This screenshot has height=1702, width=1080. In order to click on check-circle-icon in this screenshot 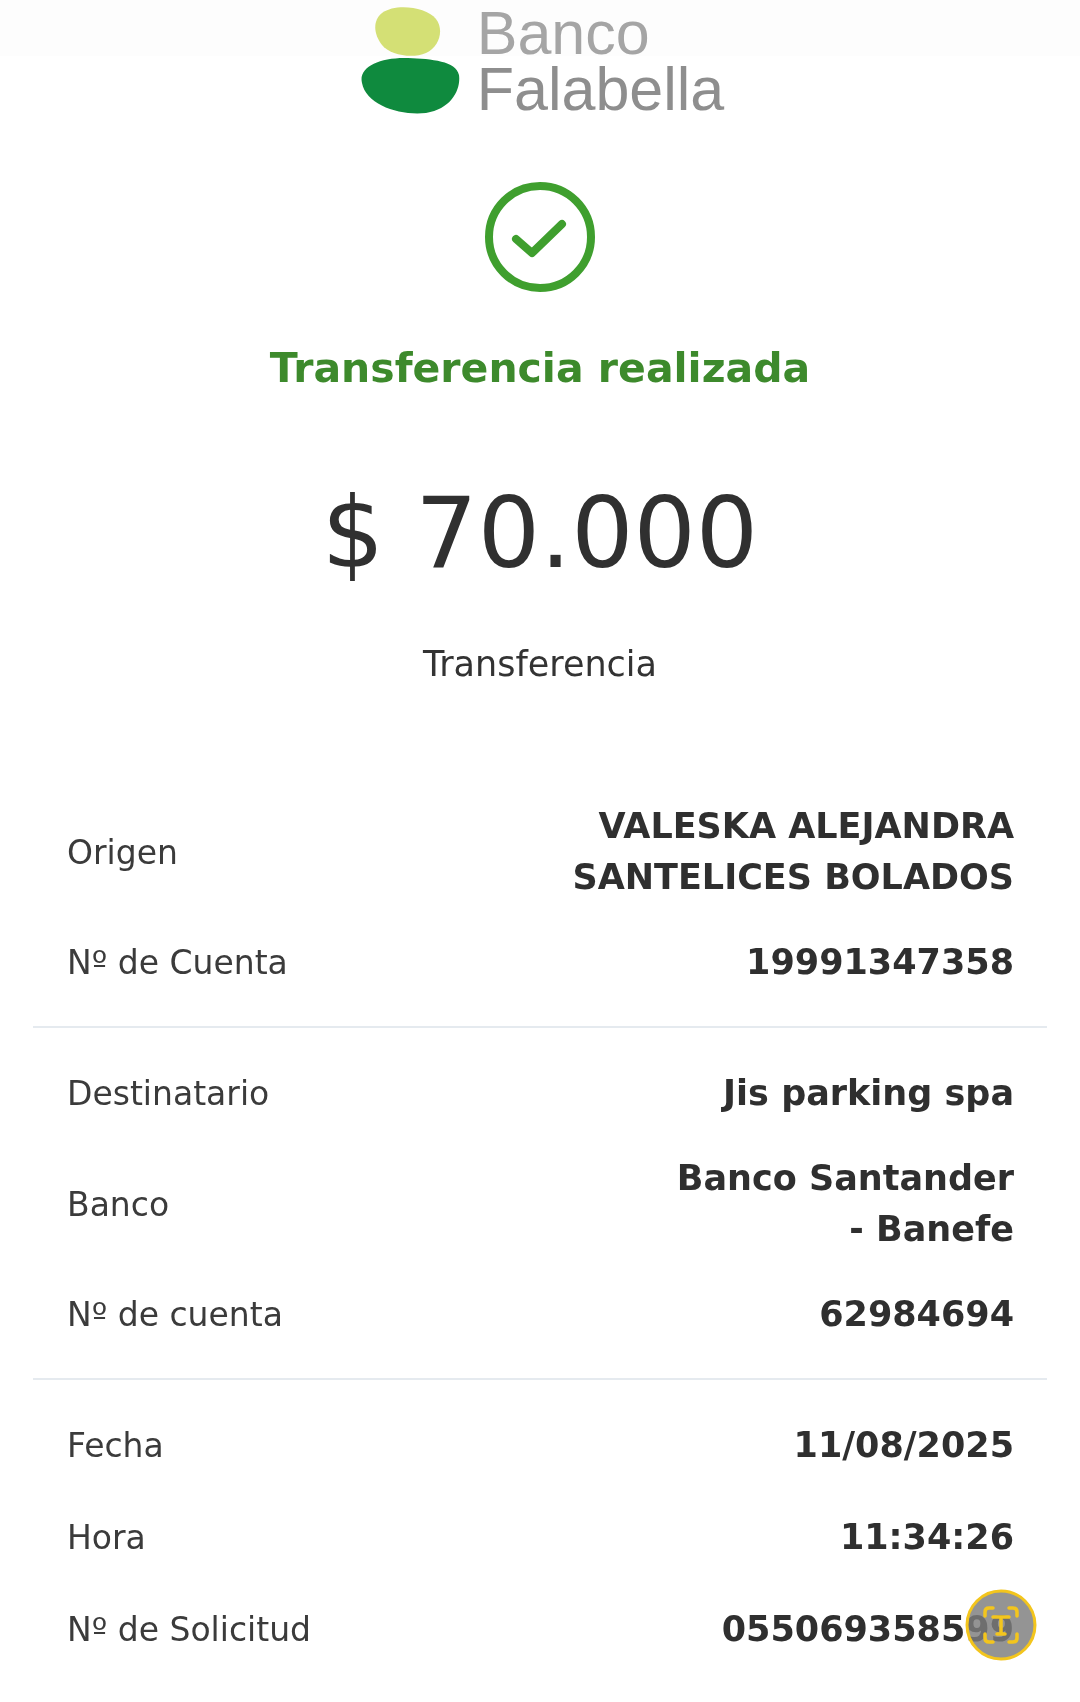, I will do `click(540, 237)`.